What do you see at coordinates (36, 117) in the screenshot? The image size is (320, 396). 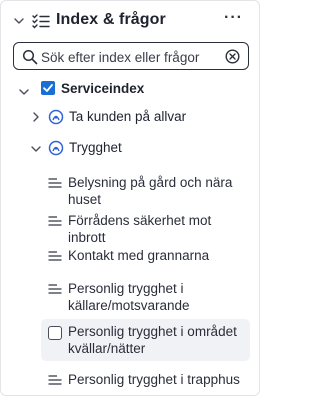 I see `chevron-right-icon` at bounding box center [36, 117].